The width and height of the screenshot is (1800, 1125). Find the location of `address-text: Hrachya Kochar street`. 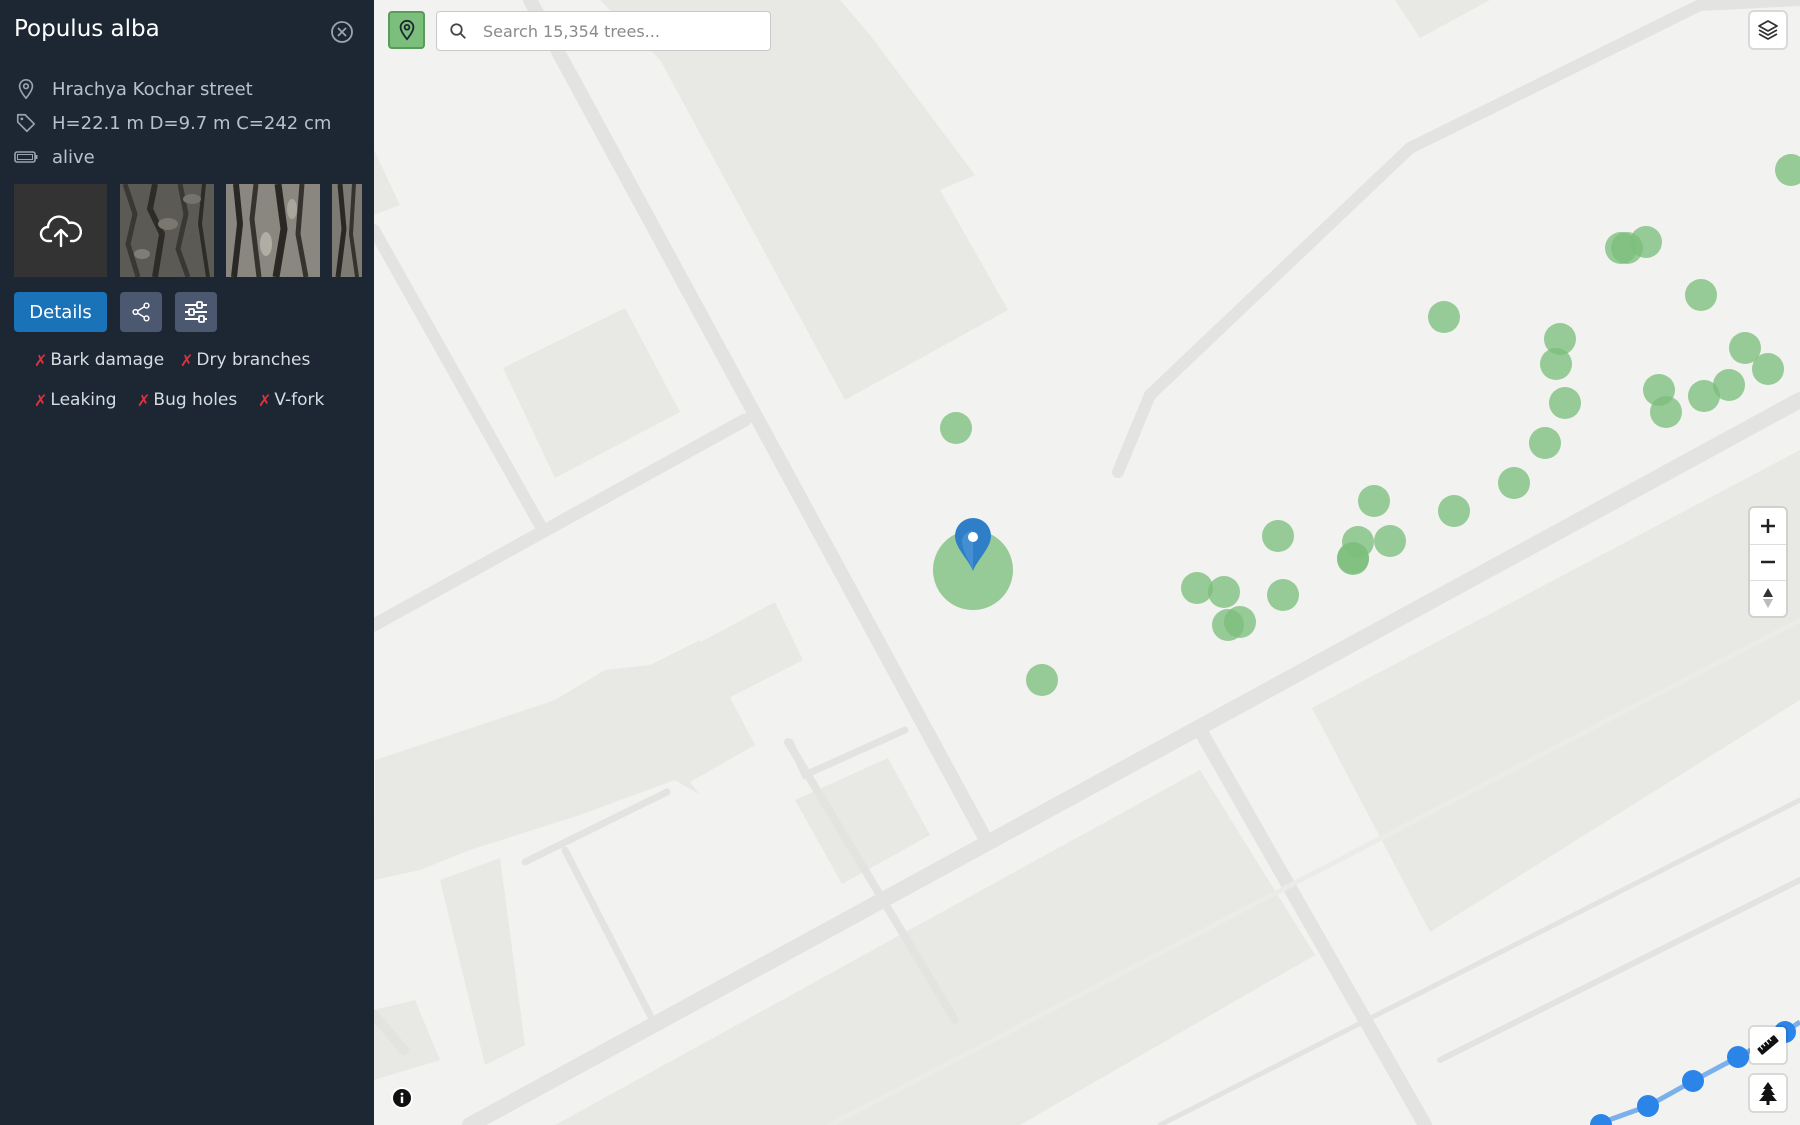

address-text: Hrachya Kochar street is located at coordinates (152, 89).